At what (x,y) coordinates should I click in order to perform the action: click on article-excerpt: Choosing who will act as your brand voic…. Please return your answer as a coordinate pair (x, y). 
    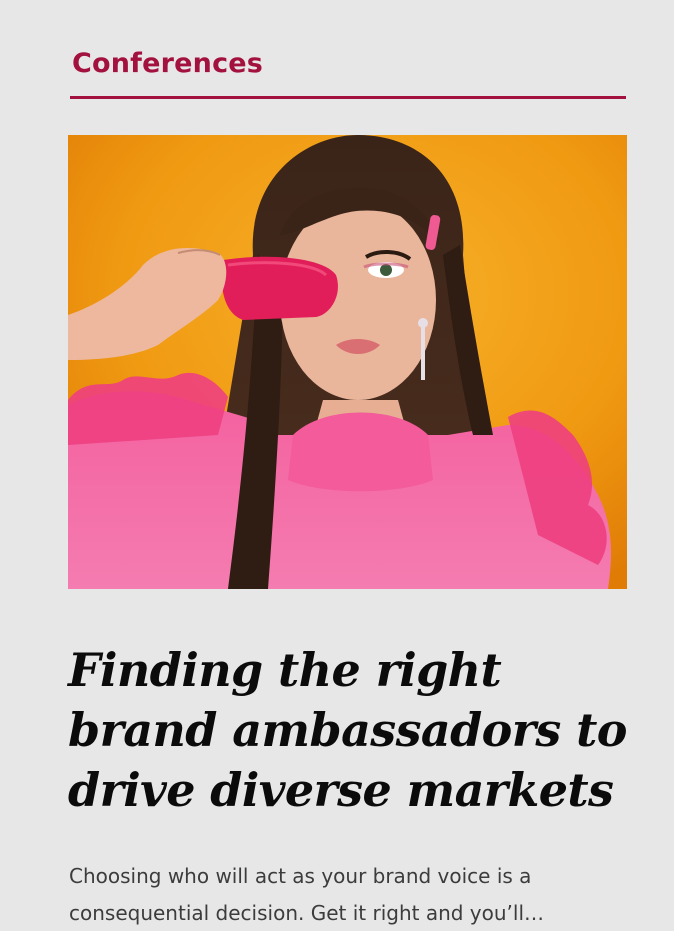
    Looking at the image, I should click on (307, 894).